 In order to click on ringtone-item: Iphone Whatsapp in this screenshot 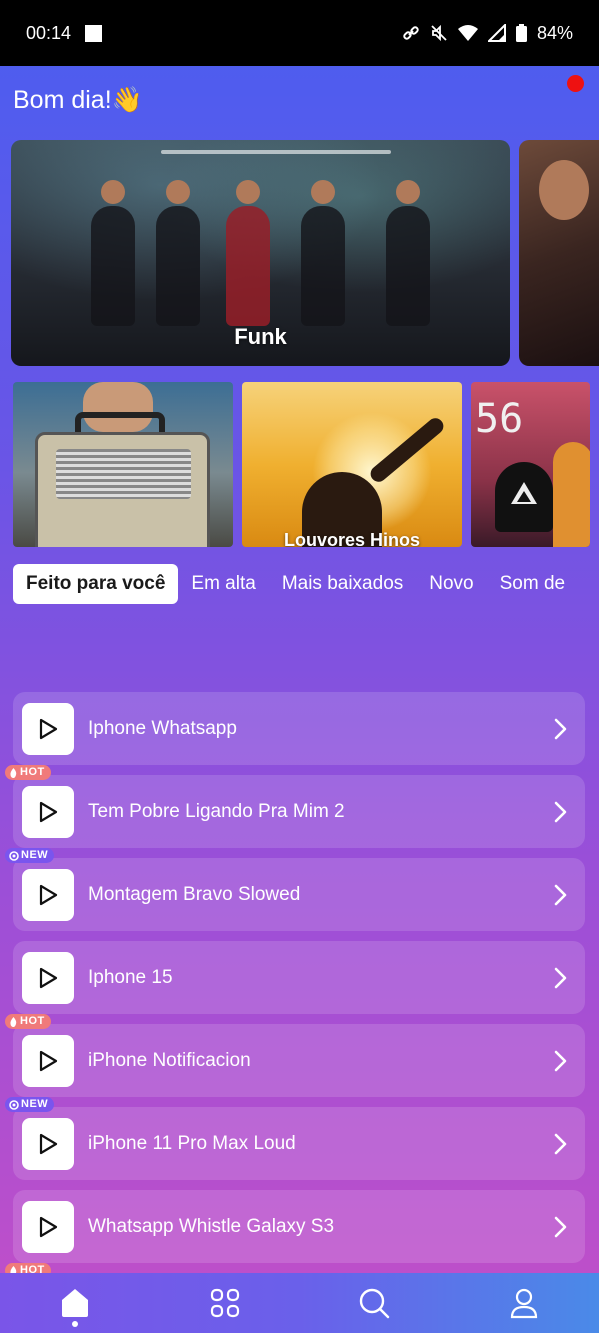, I will do `click(299, 728)`.